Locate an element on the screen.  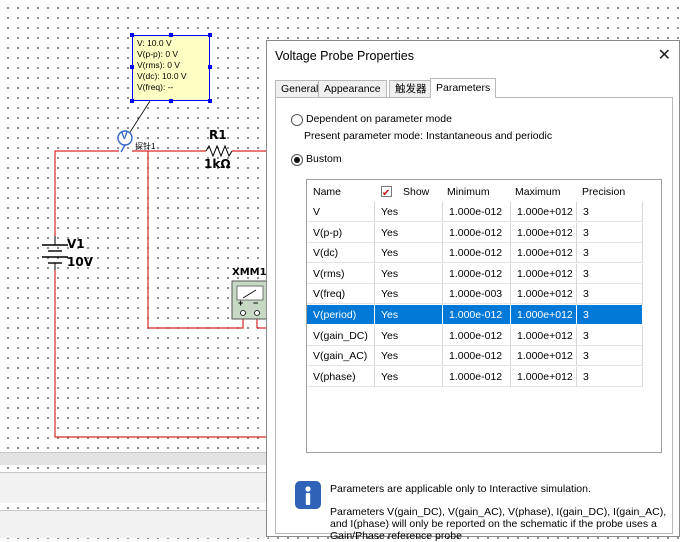
col-show-header: Show is located at coordinates (416, 192).